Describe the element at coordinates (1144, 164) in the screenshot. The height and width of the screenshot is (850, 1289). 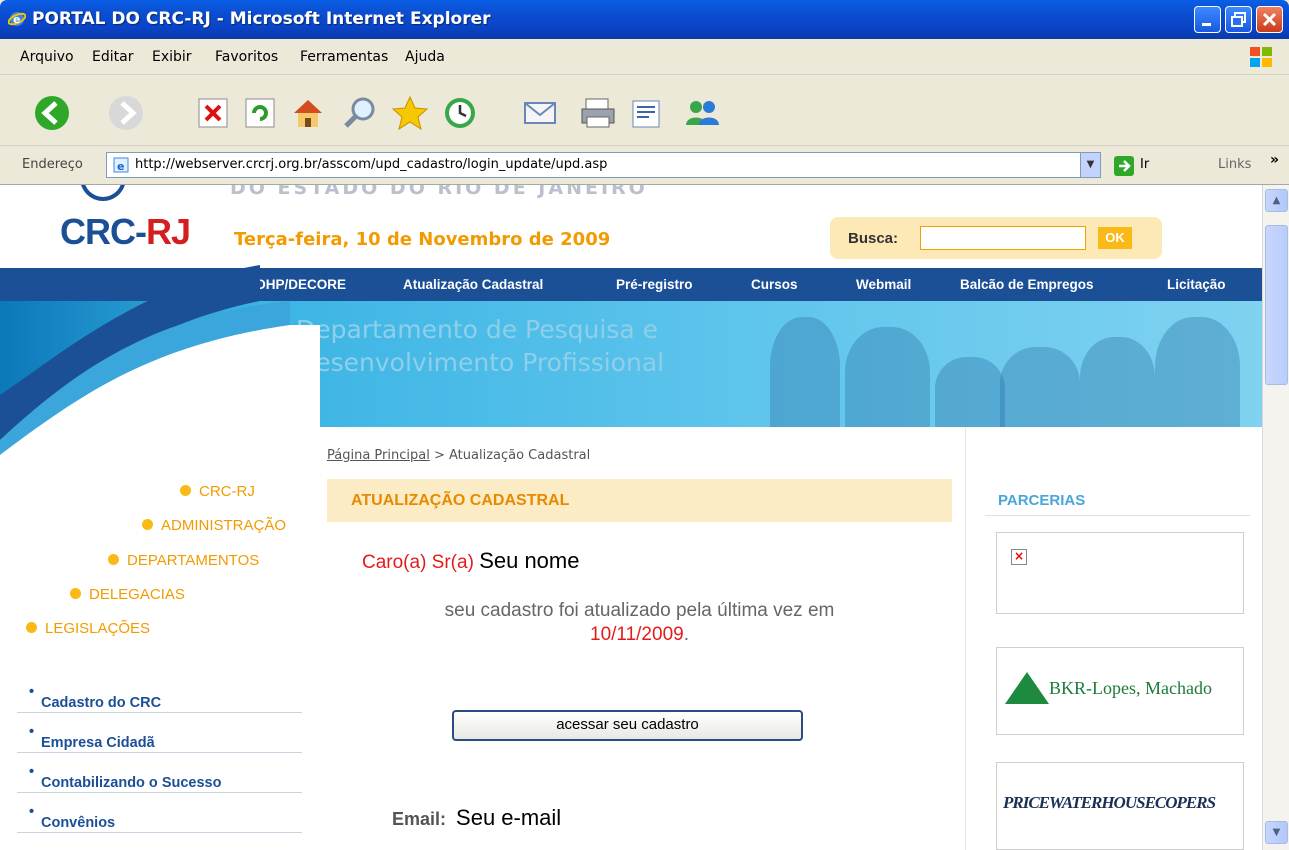
I see `go-button: Ir` at that location.